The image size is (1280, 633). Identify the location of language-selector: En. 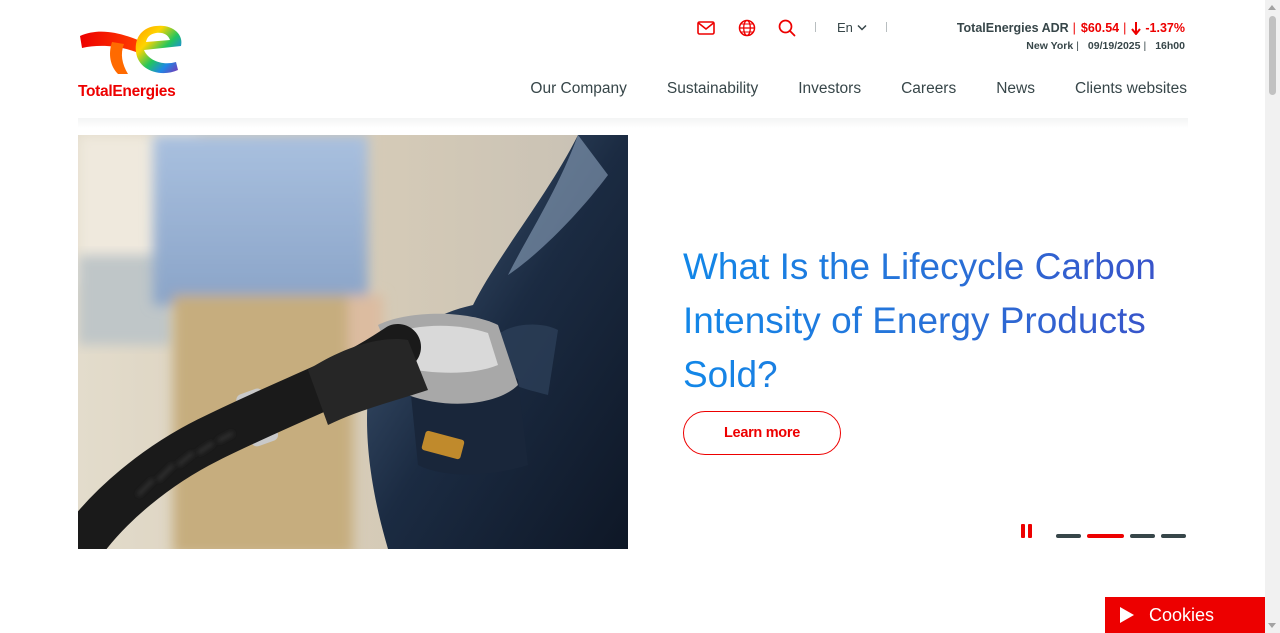
(852, 27).